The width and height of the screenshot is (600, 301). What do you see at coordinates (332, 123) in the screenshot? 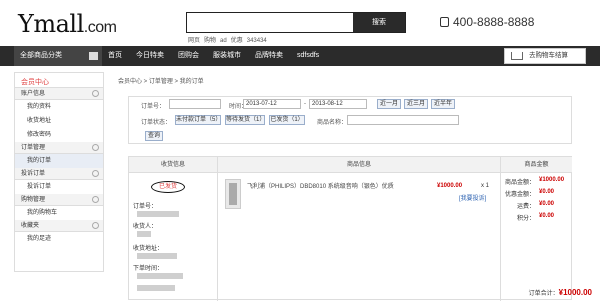
I see `product-name-label: 商品名称：` at bounding box center [332, 123].